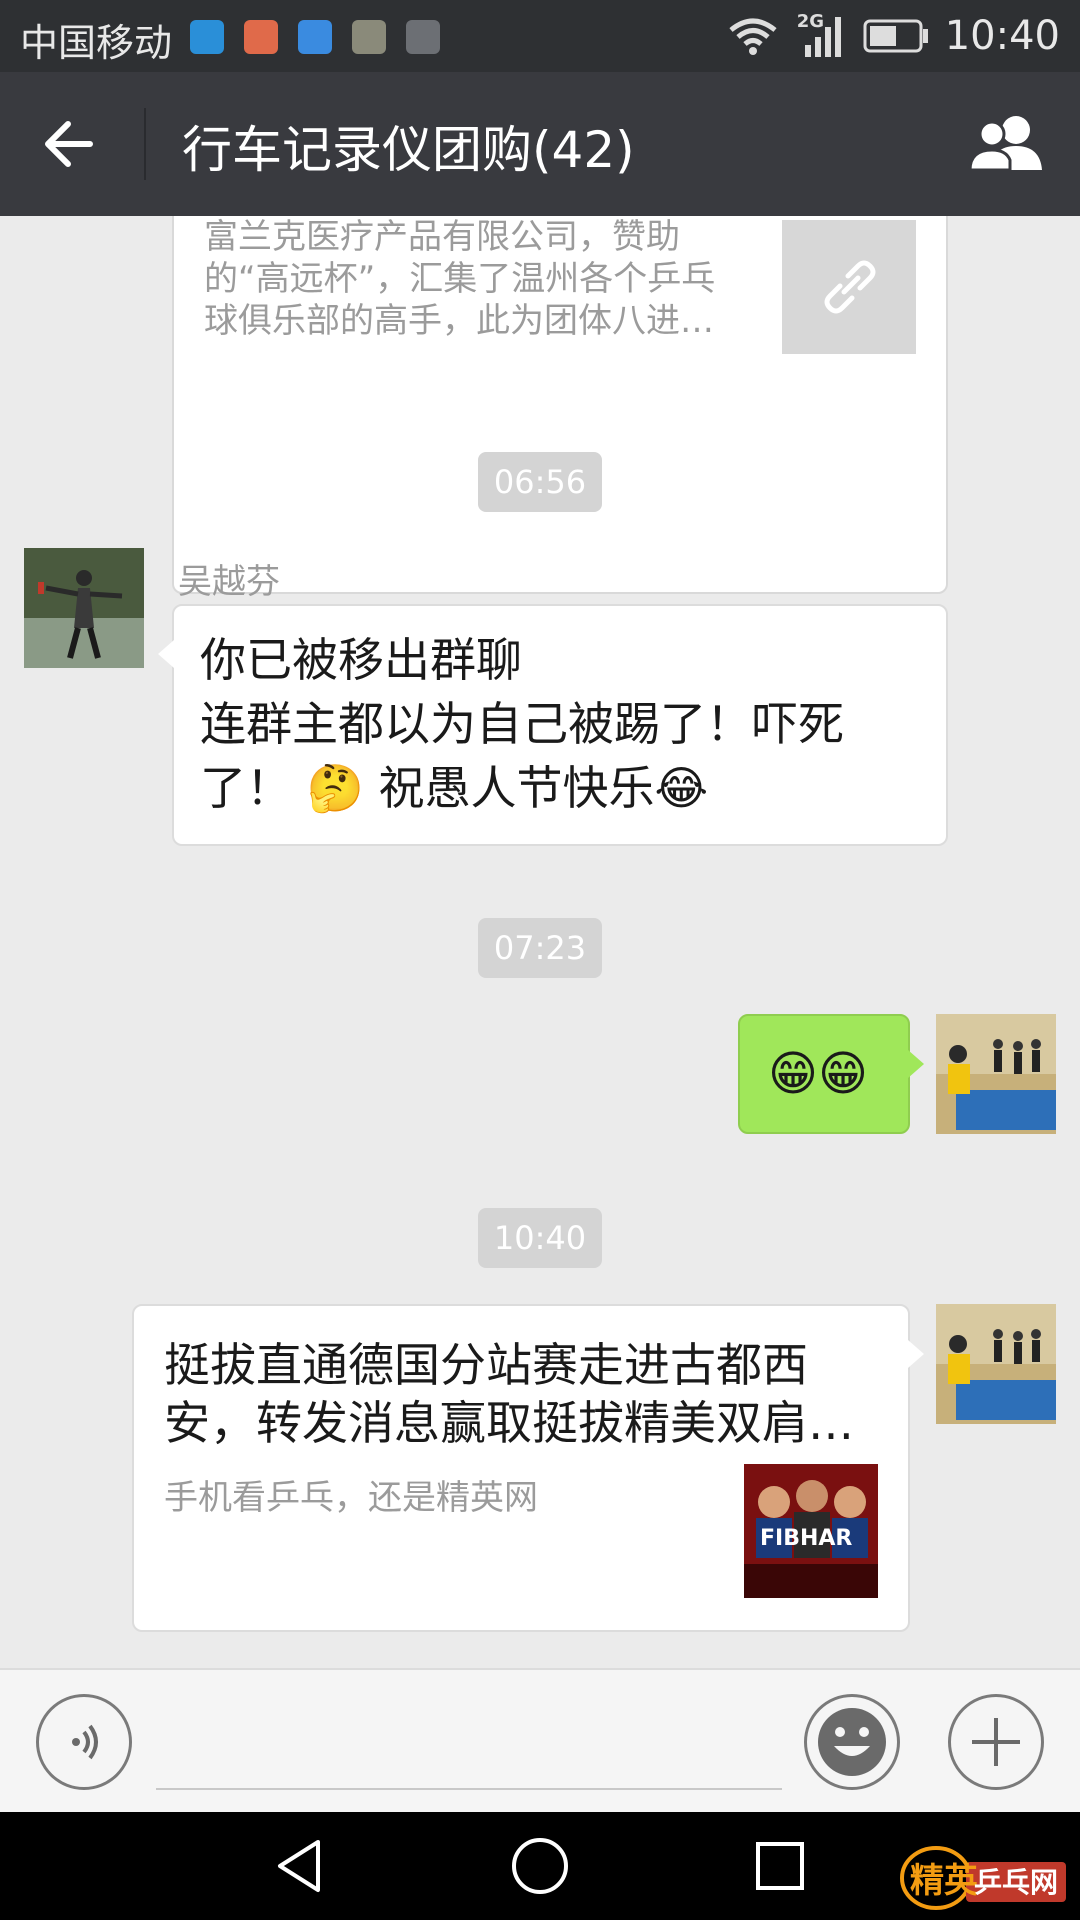  Describe the element at coordinates (806, 1538) in the screenshot. I see `article-thumbnail-label: FIBHAR` at that location.